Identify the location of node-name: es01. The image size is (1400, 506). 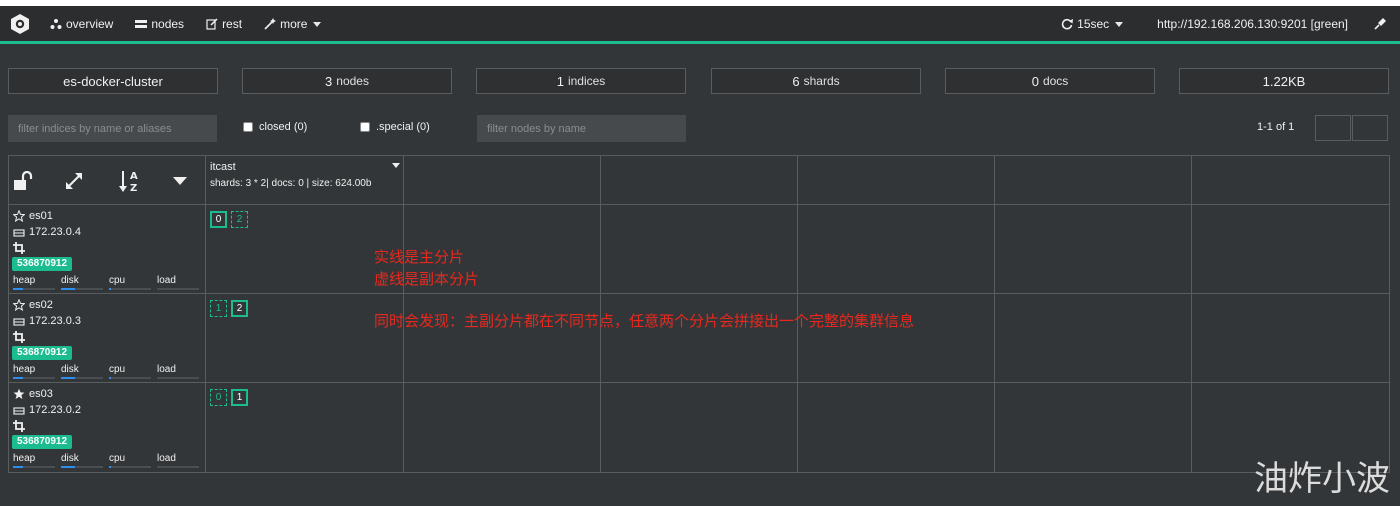
(33, 216).